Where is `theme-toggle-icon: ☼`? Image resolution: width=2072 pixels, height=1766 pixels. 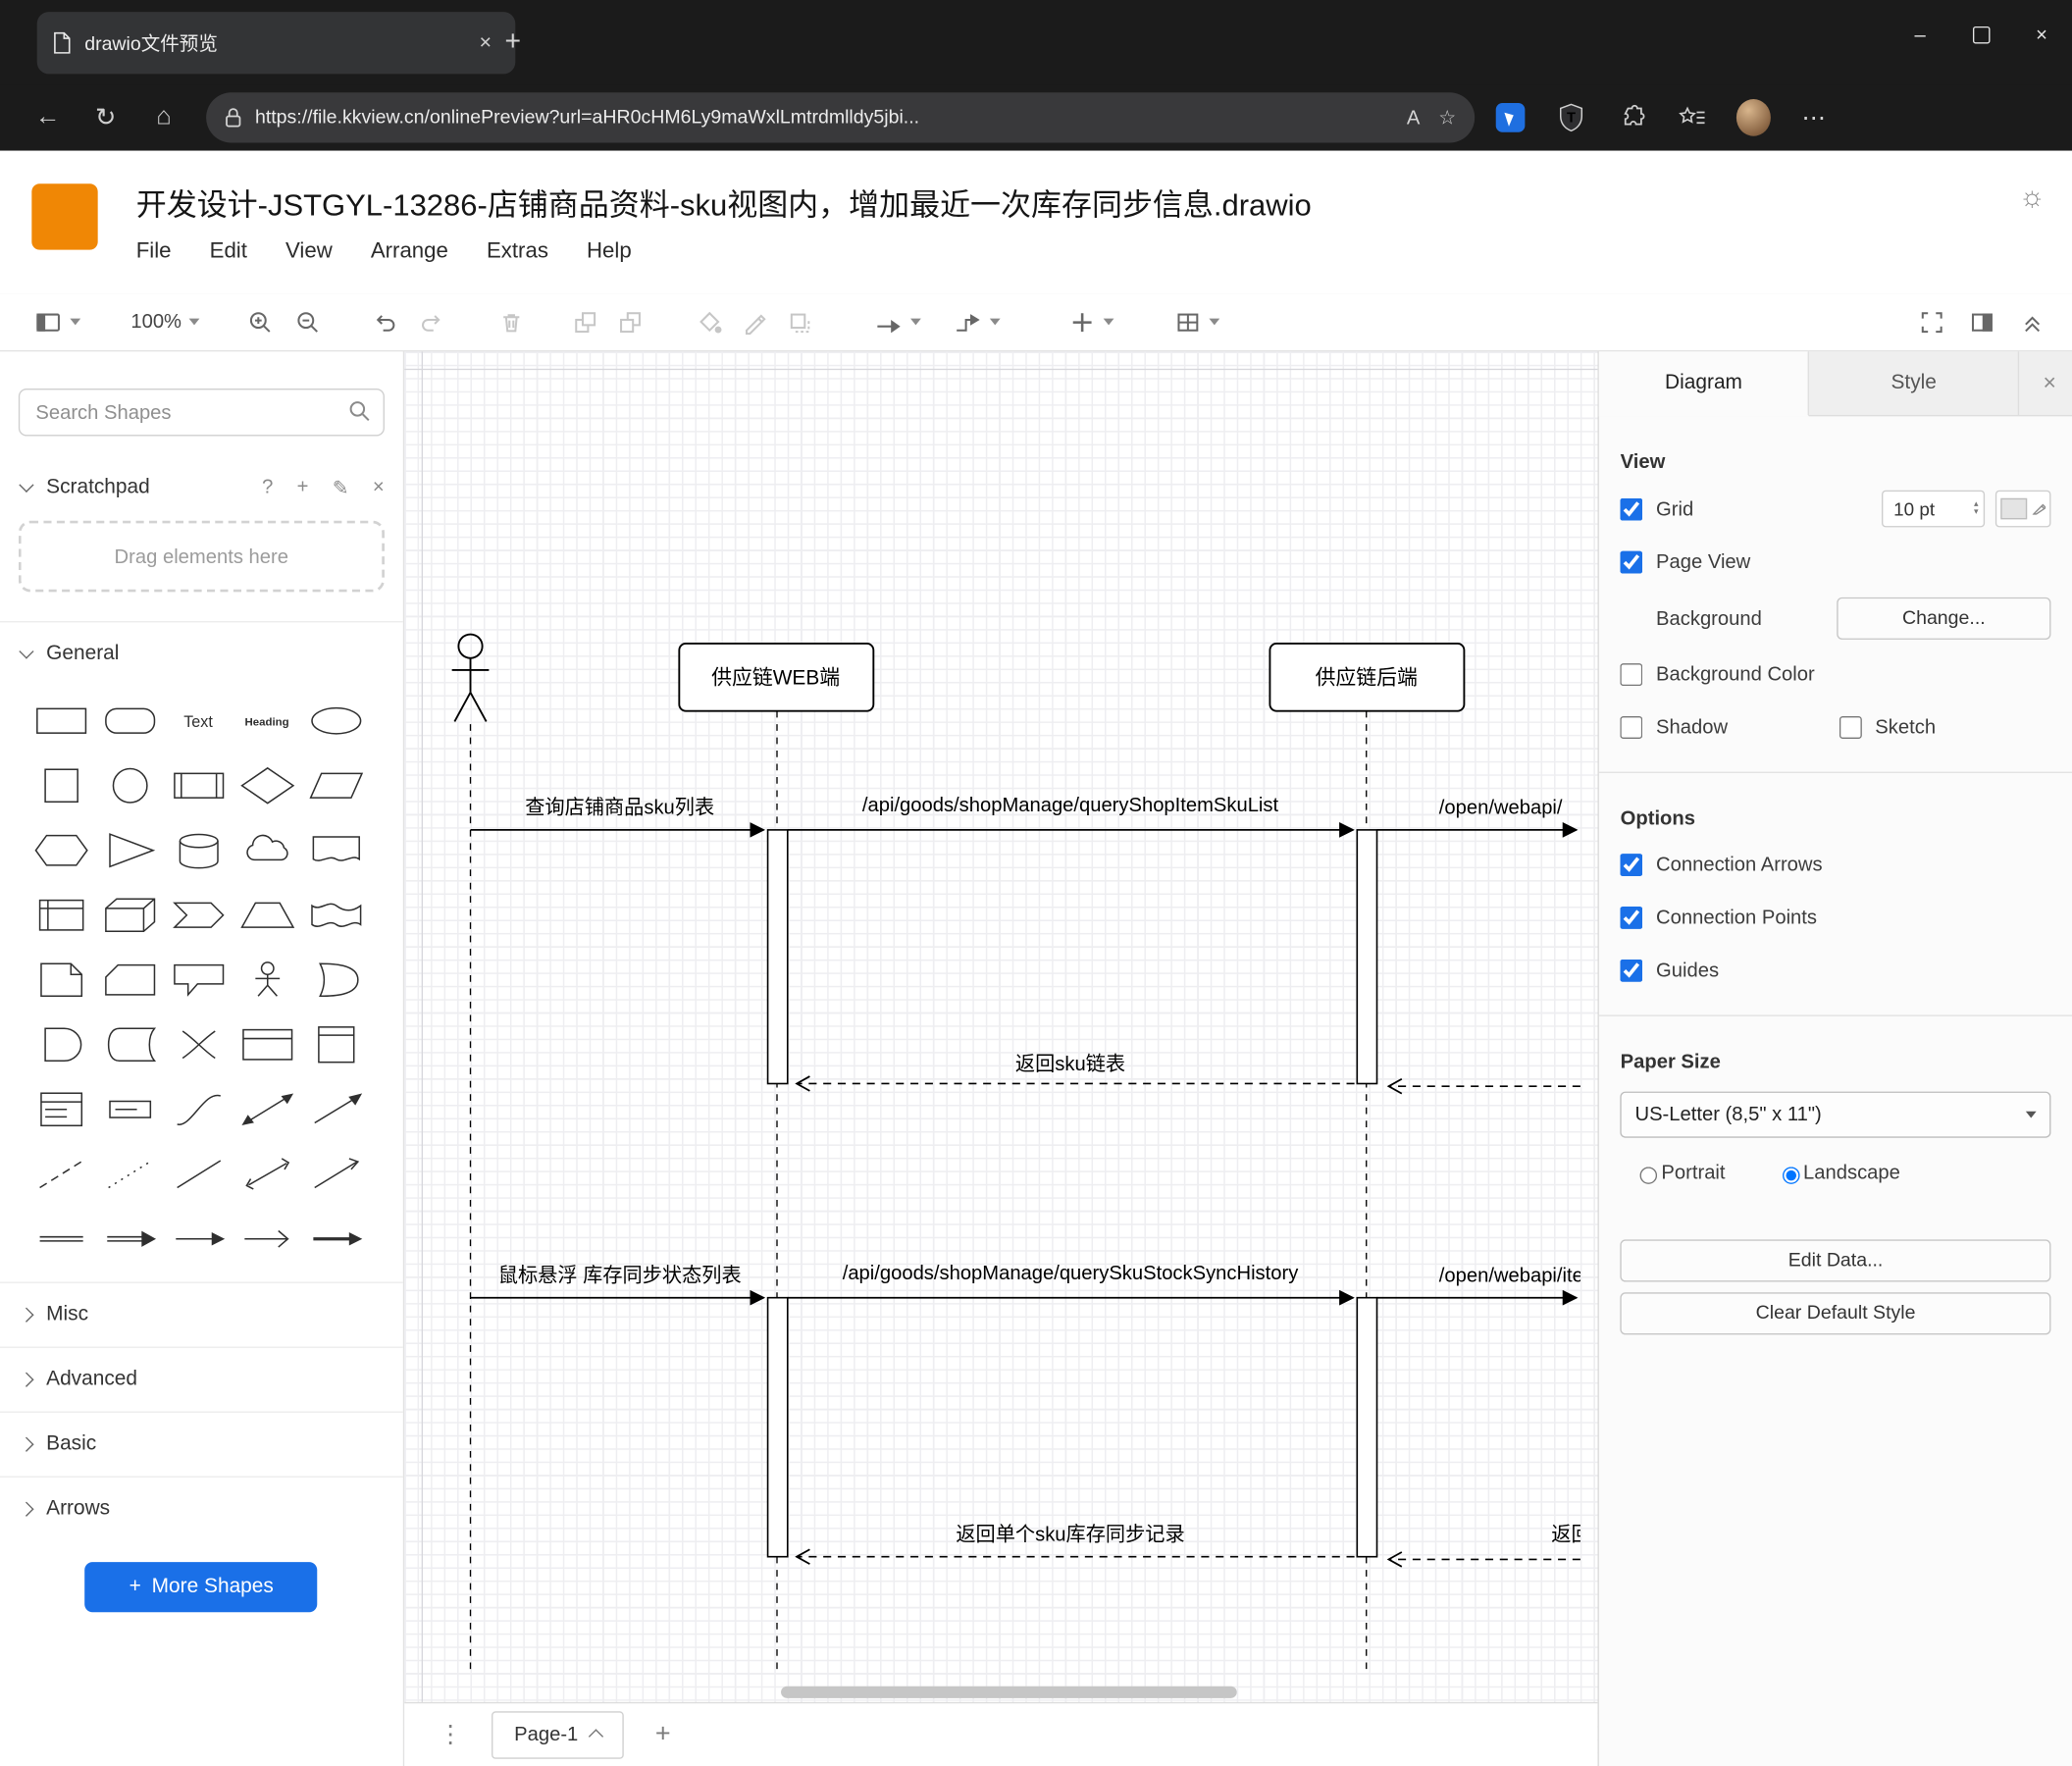
theme-toggle-icon: ☼ is located at coordinates (2032, 197).